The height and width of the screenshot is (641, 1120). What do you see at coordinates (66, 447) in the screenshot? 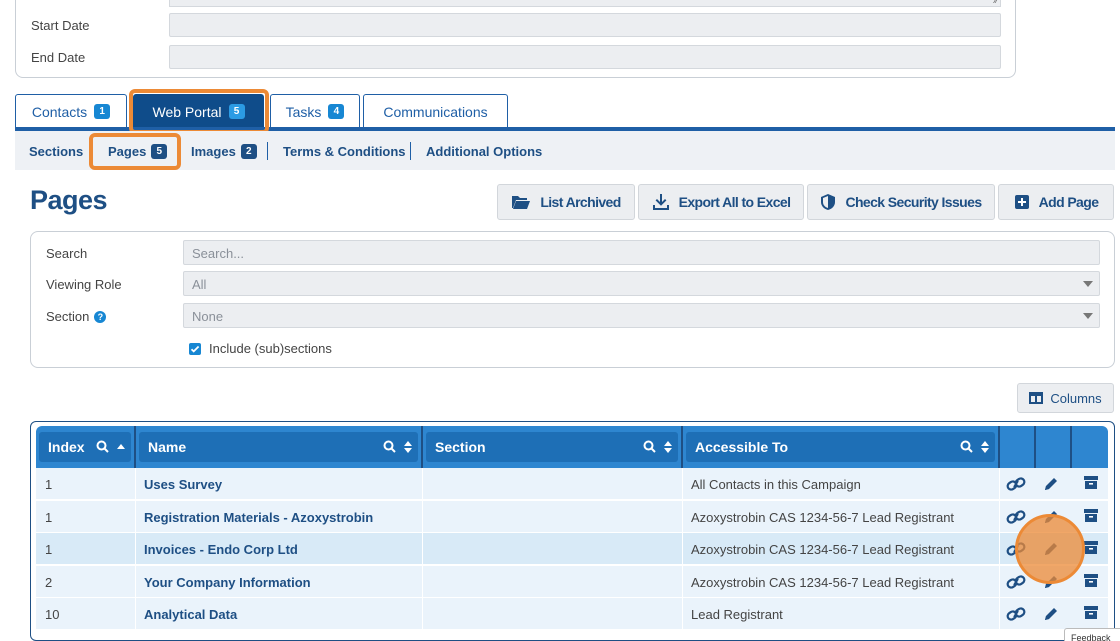
I see `header-label: Index` at bounding box center [66, 447].